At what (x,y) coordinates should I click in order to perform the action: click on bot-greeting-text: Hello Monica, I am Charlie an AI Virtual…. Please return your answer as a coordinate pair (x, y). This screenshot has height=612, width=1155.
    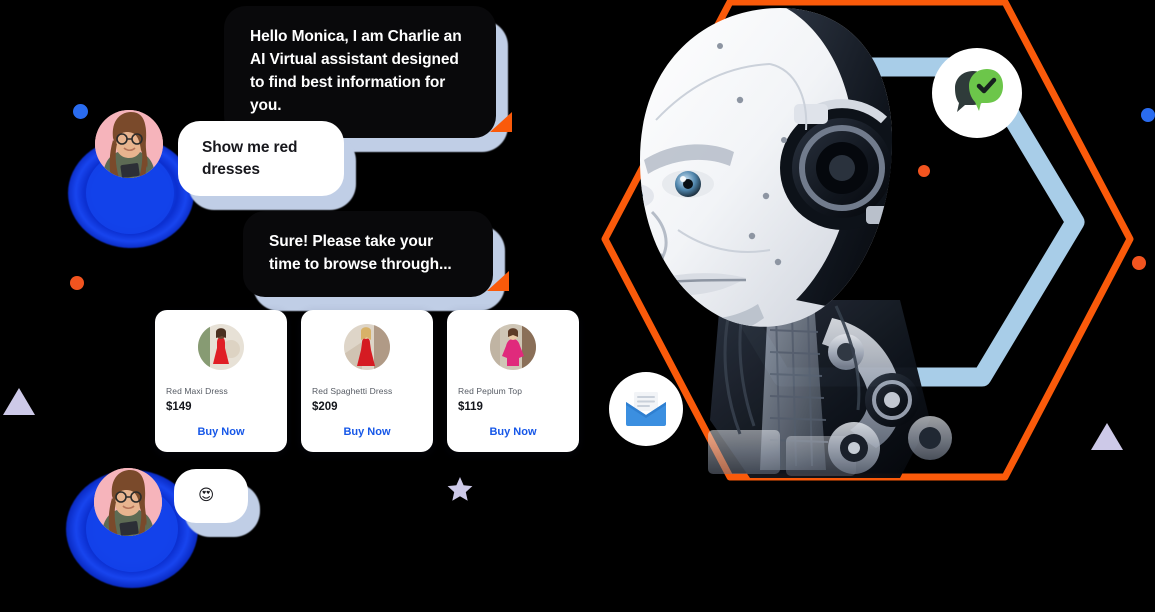
    Looking at the image, I should click on (360, 72).